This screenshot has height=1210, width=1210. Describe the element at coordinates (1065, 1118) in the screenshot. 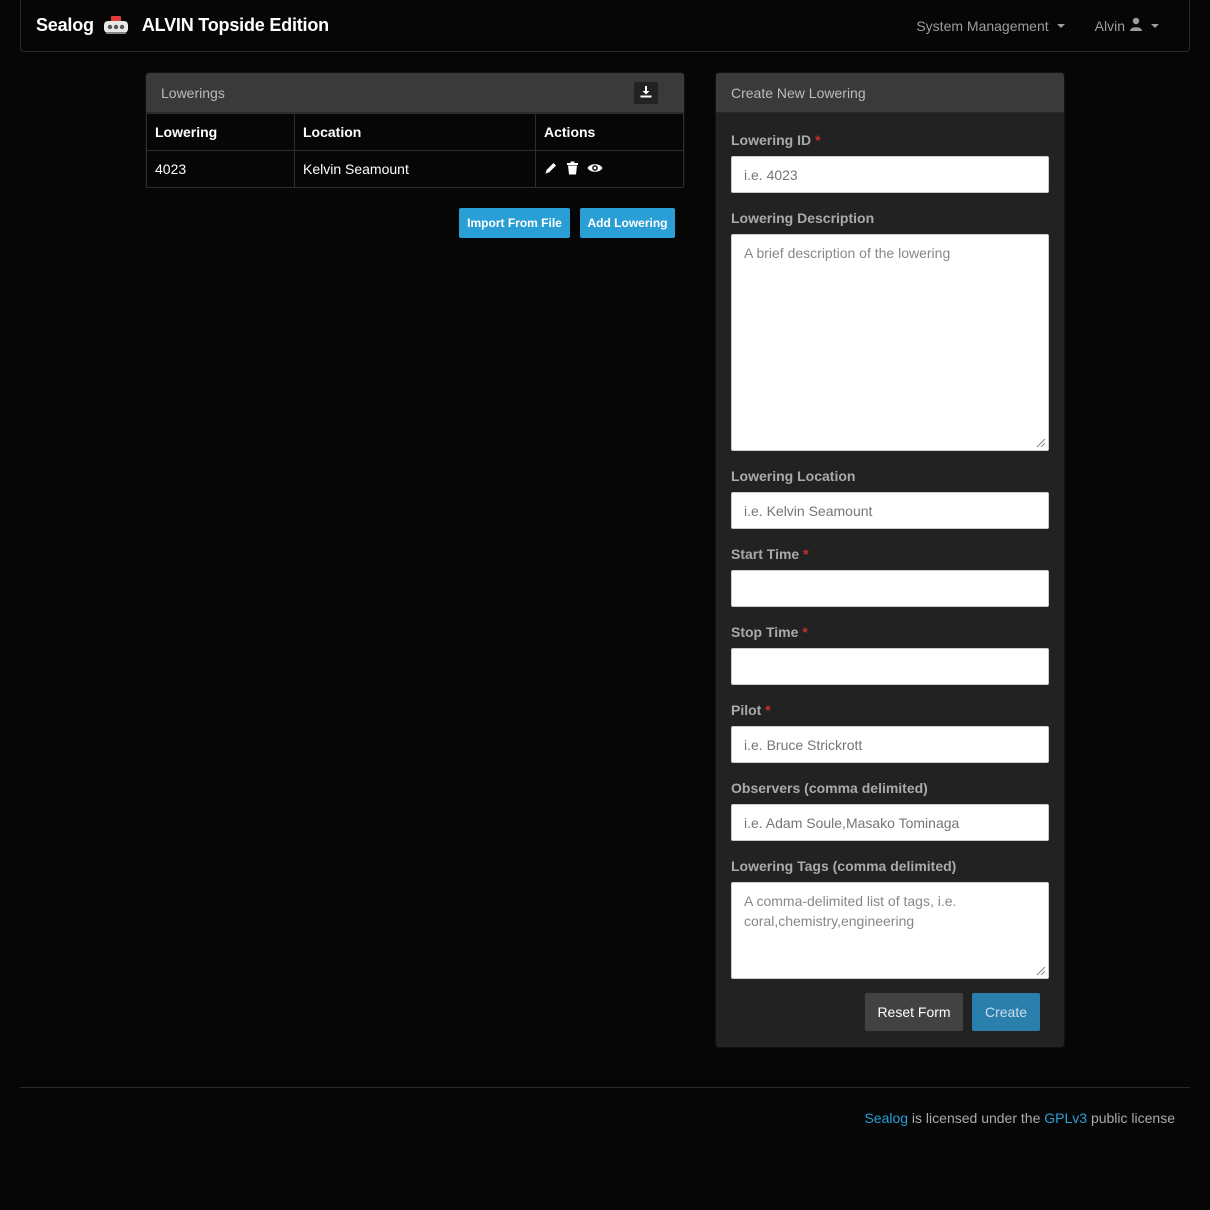

I see `gplv3-link: GPLv3` at that location.